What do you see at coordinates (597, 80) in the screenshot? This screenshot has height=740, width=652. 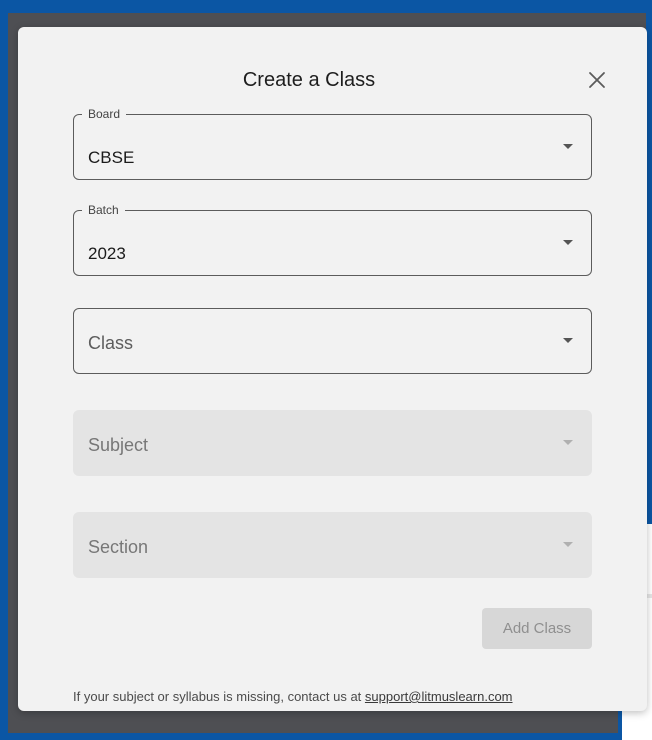 I see `close-icon` at bounding box center [597, 80].